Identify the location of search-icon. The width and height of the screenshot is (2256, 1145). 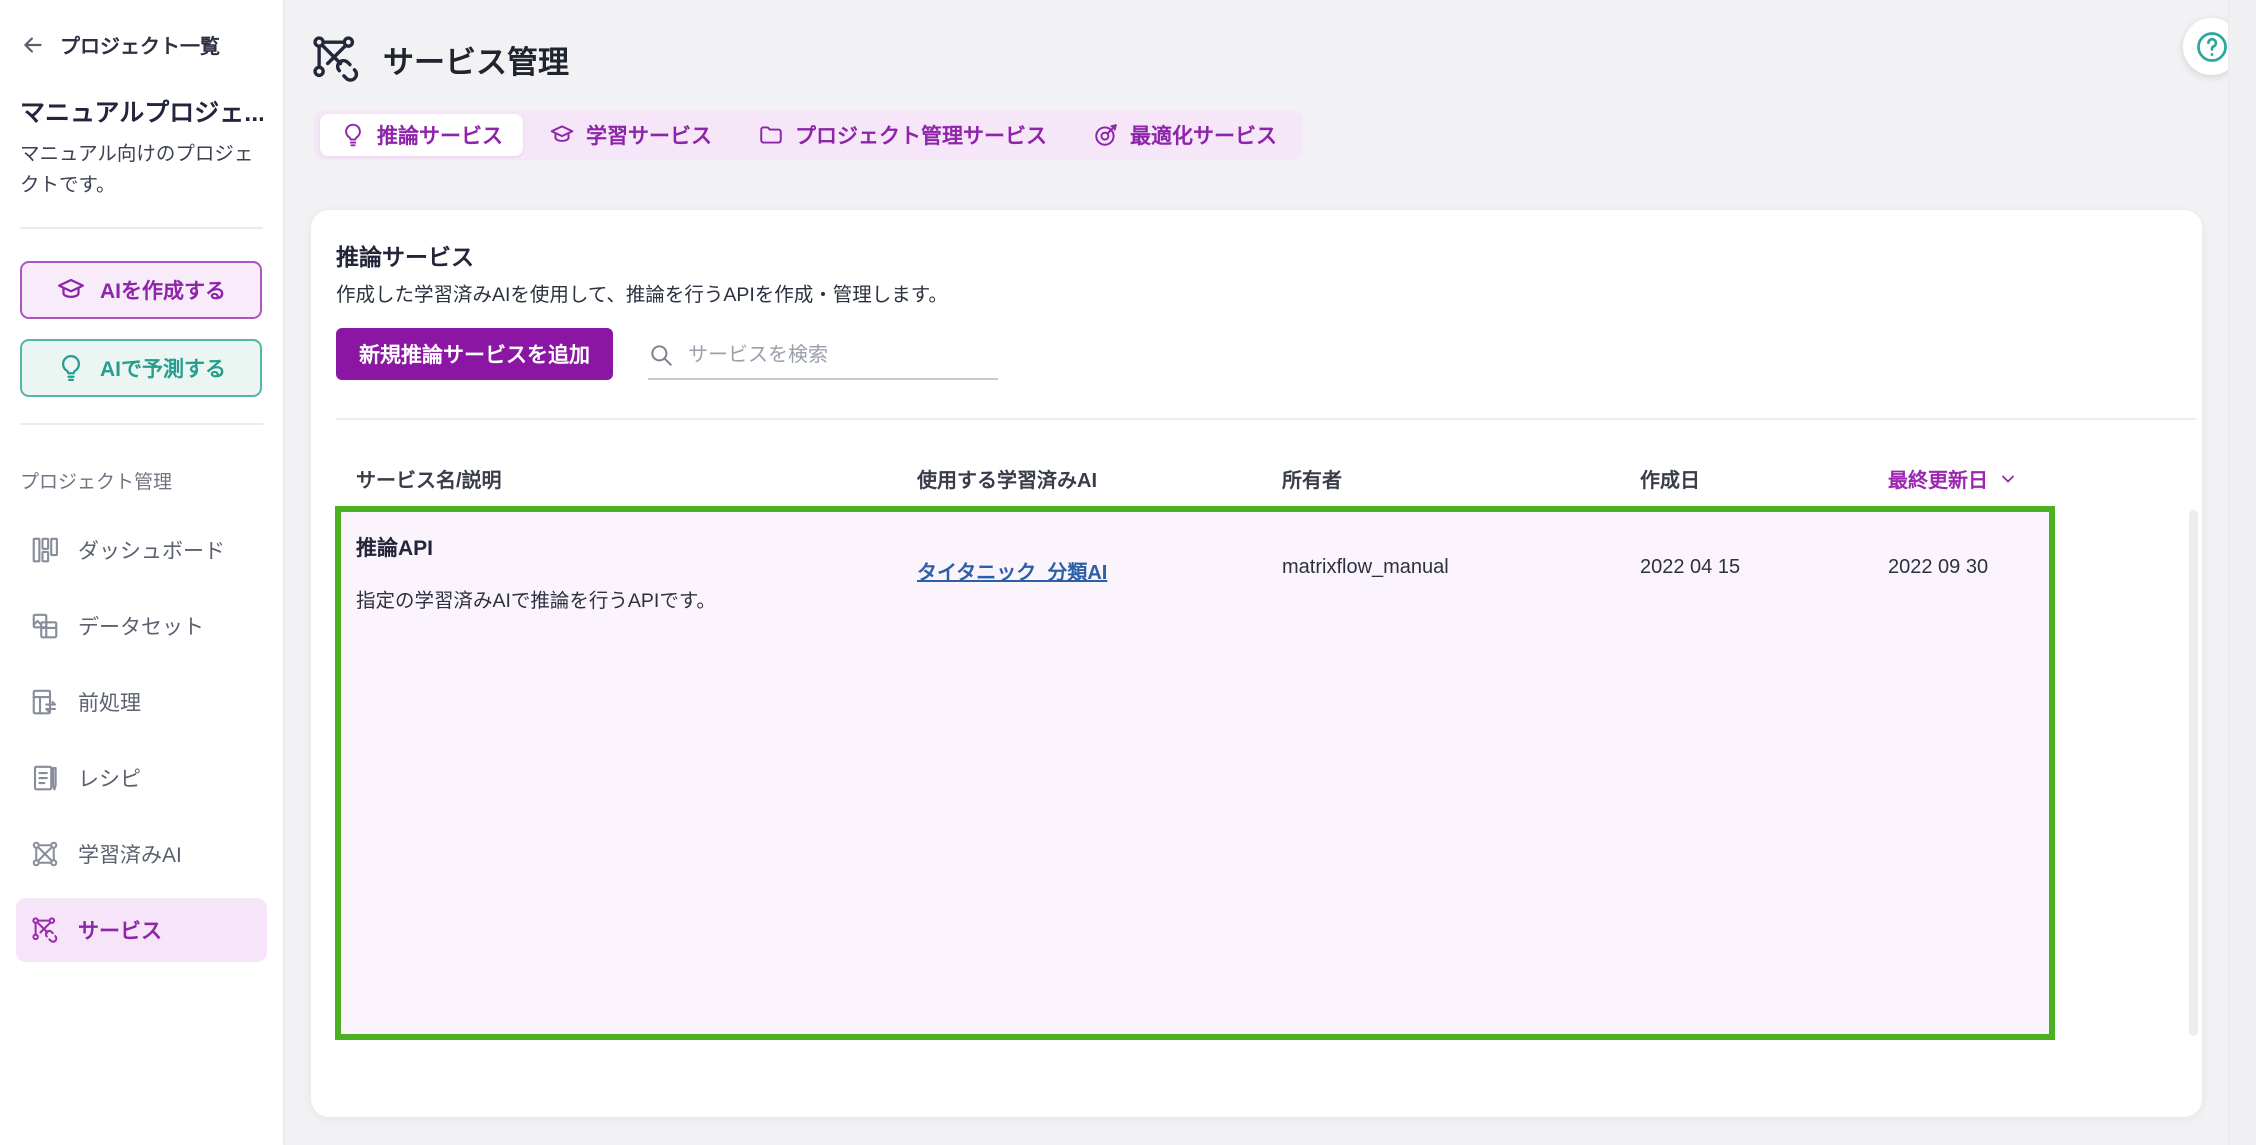
(661, 355).